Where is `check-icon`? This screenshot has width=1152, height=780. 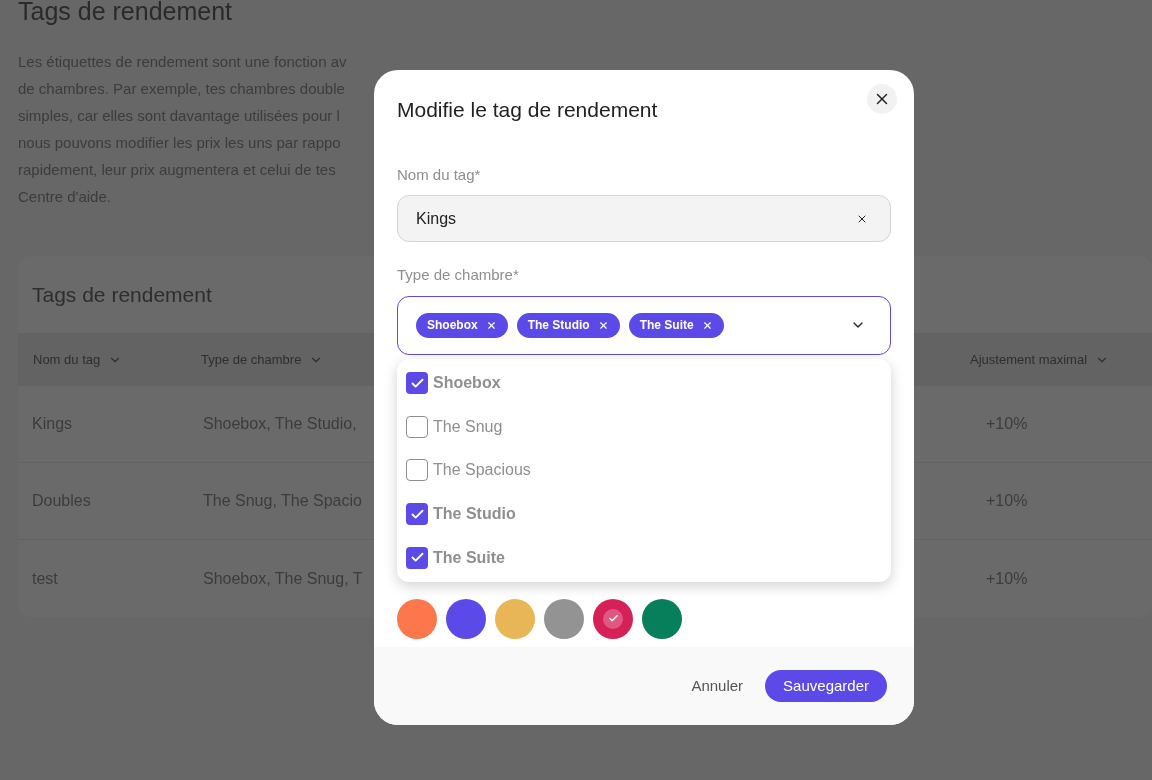 check-icon is located at coordinates (613, 618).